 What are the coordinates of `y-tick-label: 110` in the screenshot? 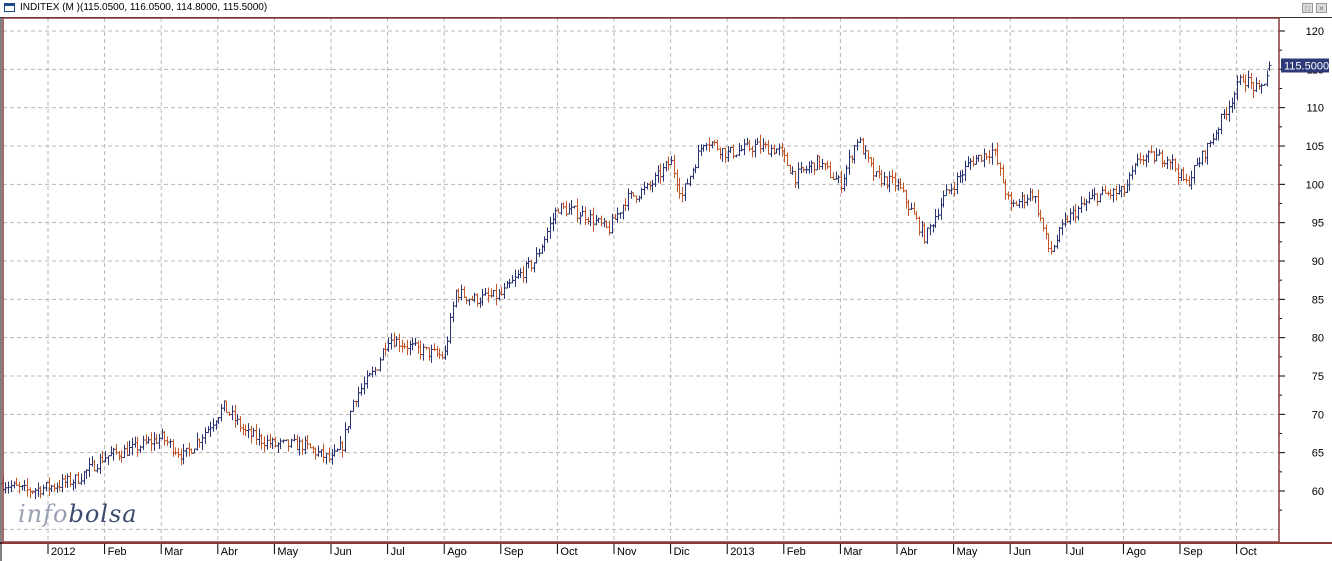 It's located at (1315, 109).